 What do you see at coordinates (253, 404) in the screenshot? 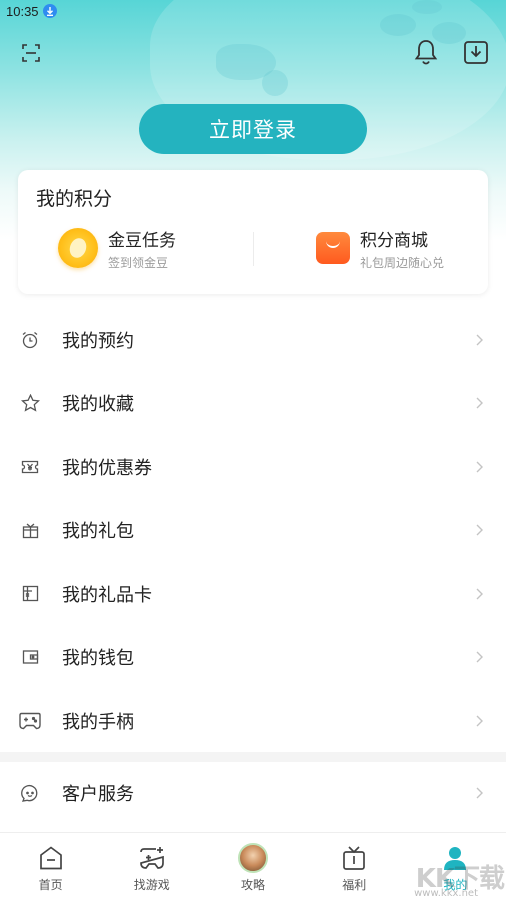
I see `menu-item-favorites: 我的收藏` at bounding box center [253, 404].